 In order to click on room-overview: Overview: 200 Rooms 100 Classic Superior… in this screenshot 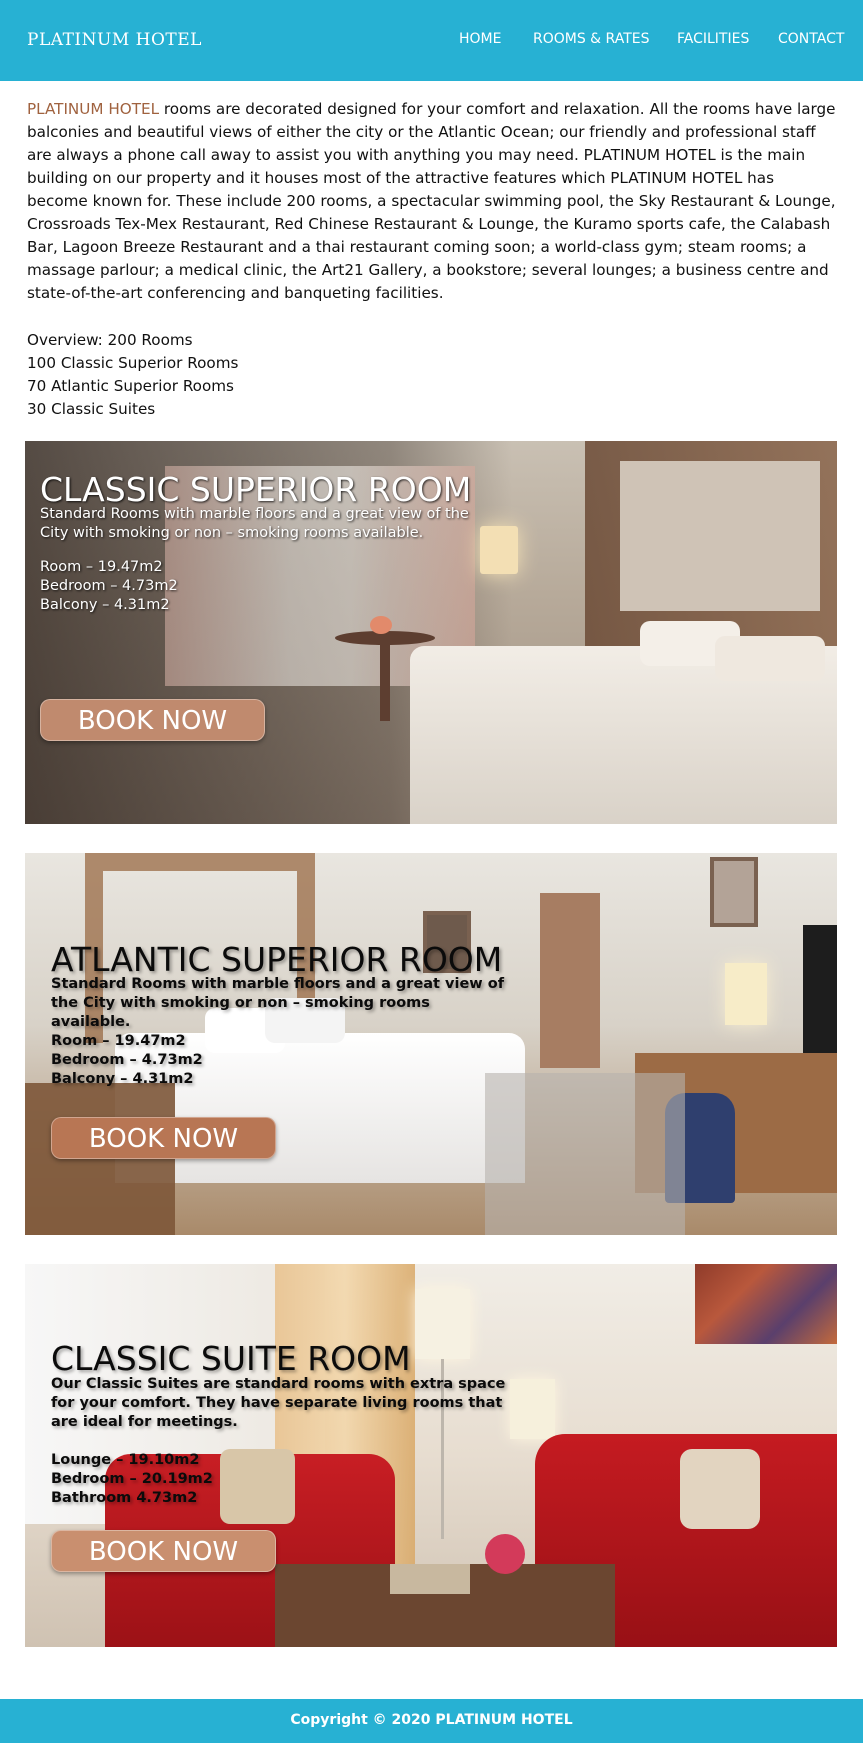, I will do `click(132, 375)`.